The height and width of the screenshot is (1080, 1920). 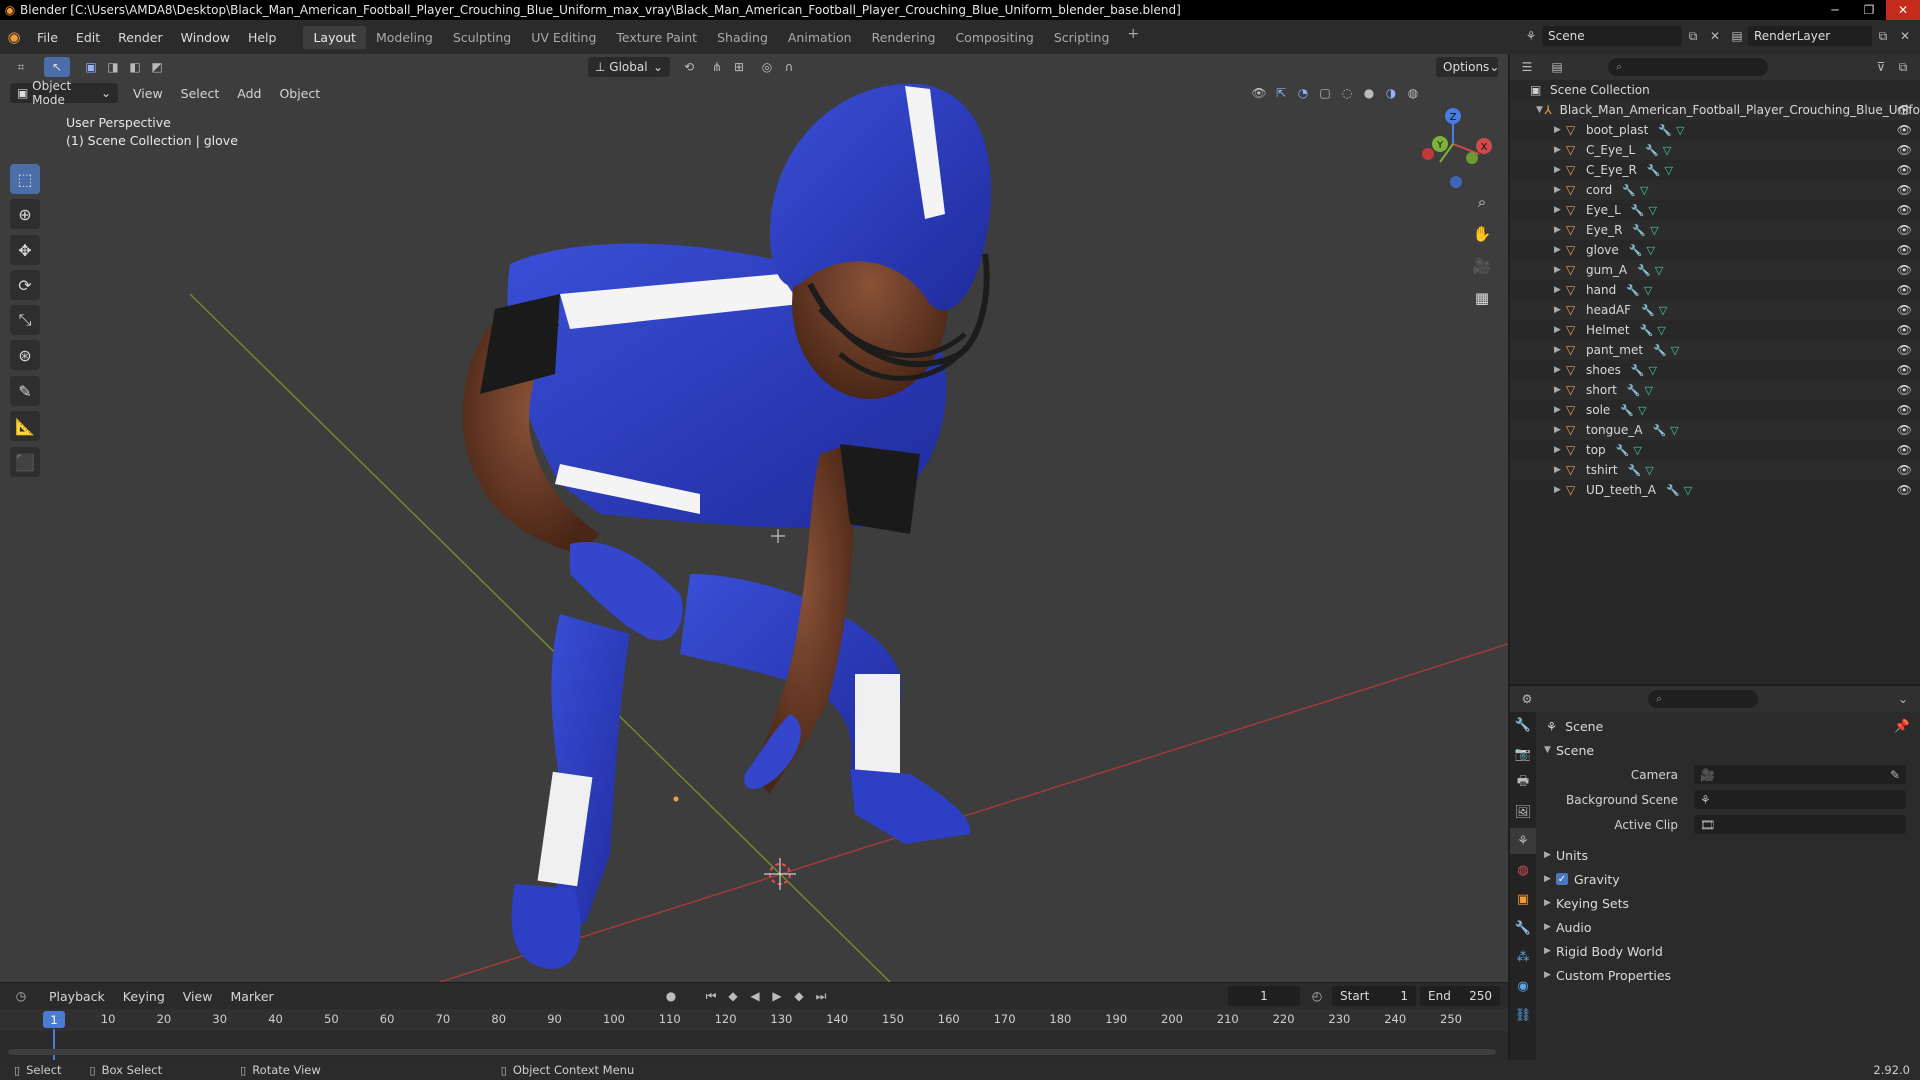 What do you see at coordinates (1527, 67) in the screenshot?
I see `outliner-editor-type-icon: ☰` at bounding box center [1527, 67].